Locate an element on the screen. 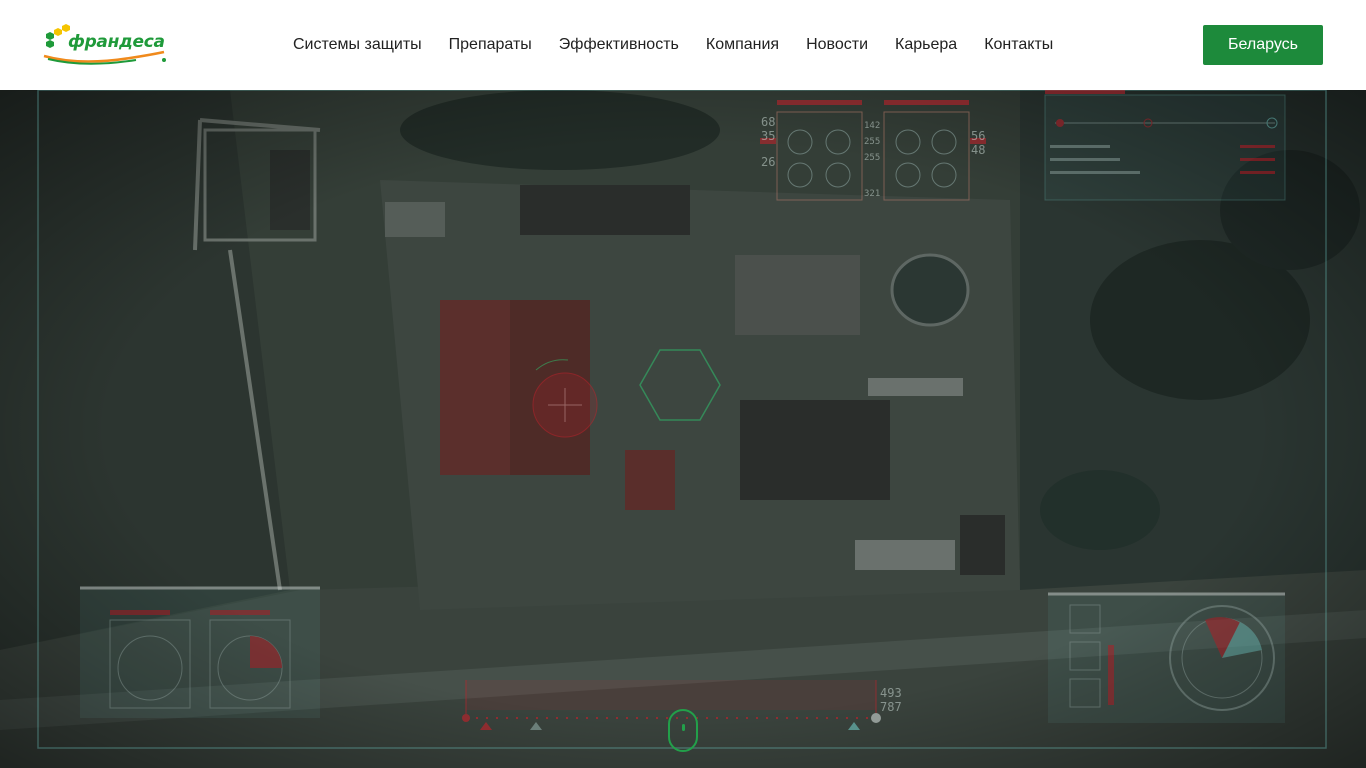 The image size is (1366, 768). logo-text: франдеса is located at coordinates (116, 42).